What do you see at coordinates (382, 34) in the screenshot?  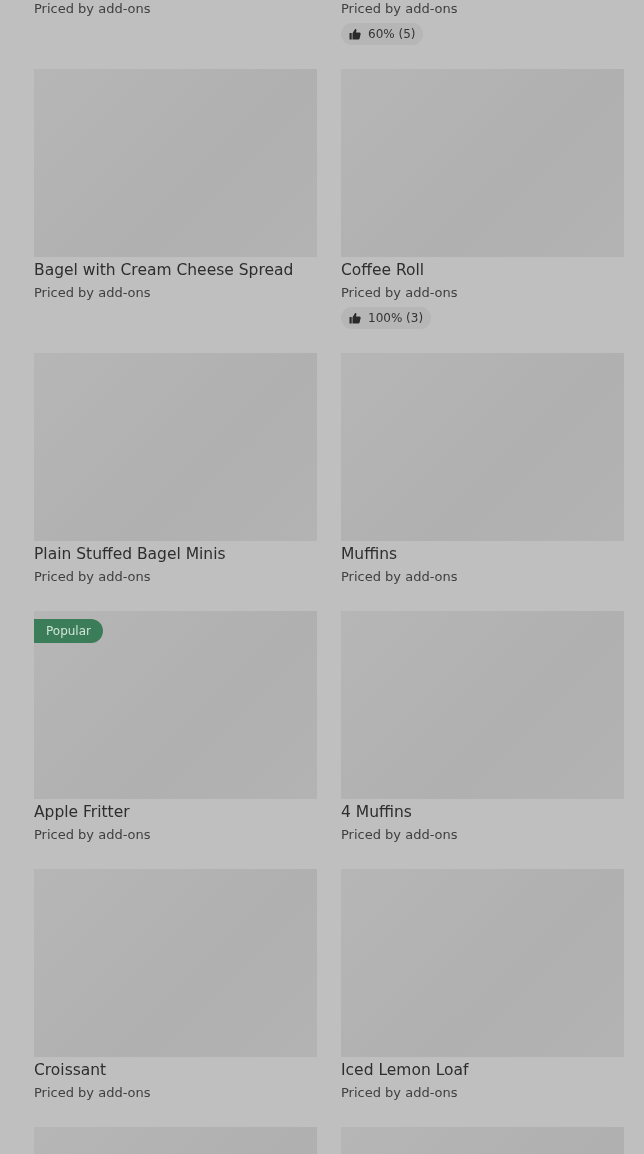 I see `rating-chip: 60% (5)` at bounding box center [382, 34].